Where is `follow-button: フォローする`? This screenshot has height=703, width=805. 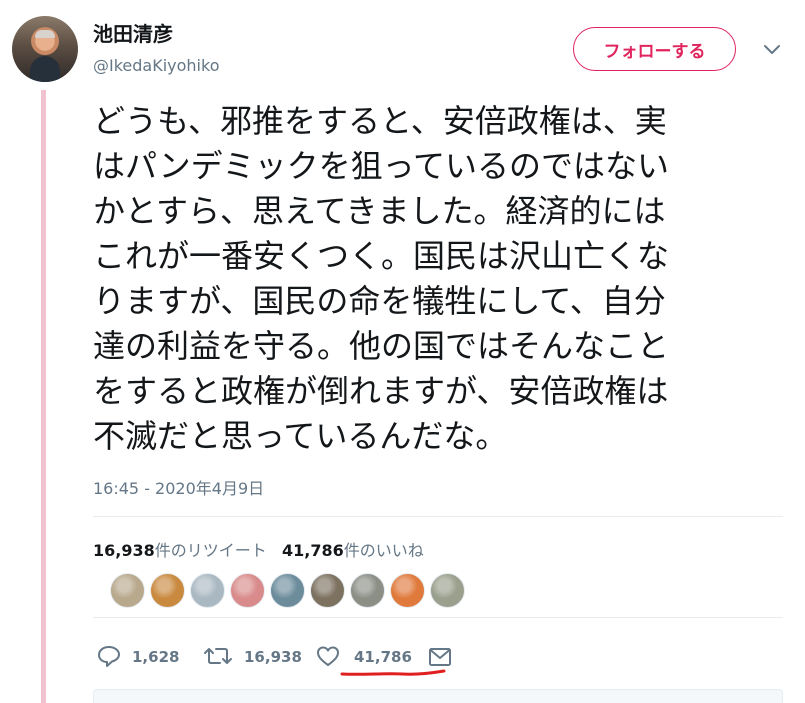
follow-button: フォローする is located at coordinates (654, 49).